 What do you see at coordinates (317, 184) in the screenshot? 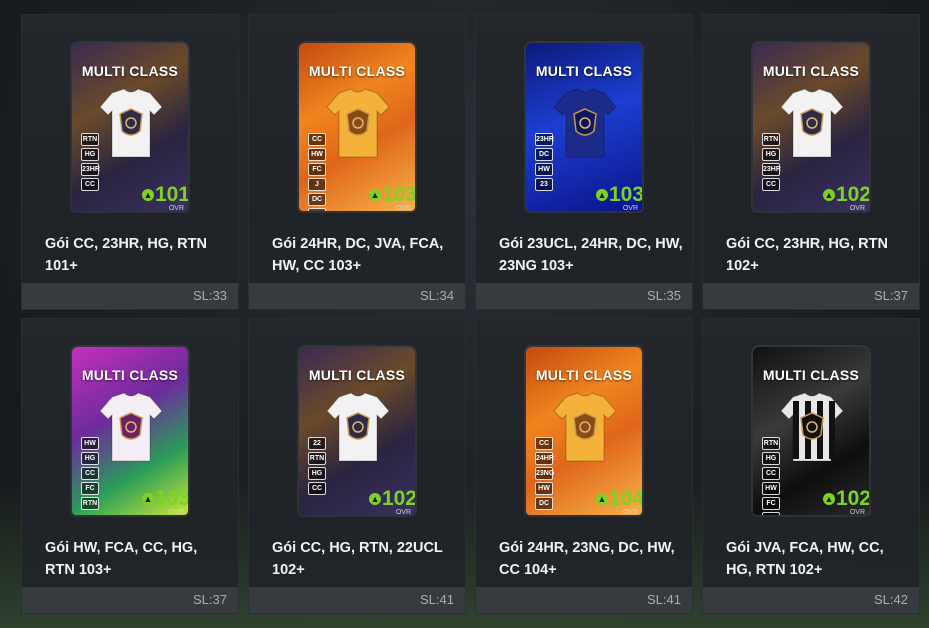
I see `card-tag: J` at bounding box center [317, 184].